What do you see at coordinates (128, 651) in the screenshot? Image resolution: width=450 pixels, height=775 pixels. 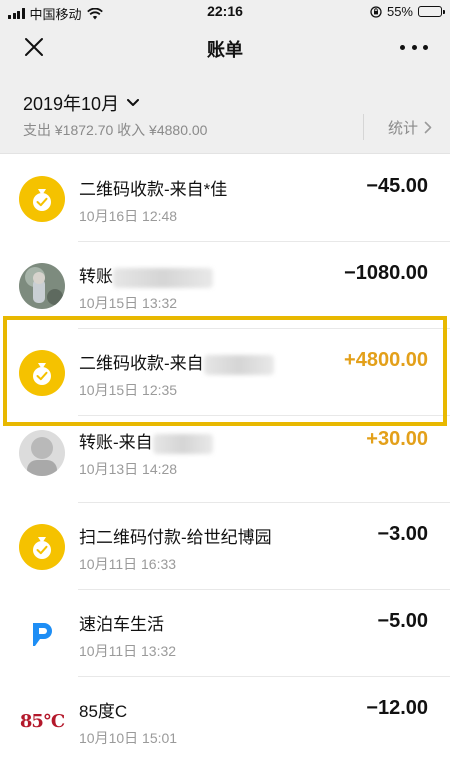 I see `transaction-time: 10月11日 13:32` at bounding box center [128, 651].